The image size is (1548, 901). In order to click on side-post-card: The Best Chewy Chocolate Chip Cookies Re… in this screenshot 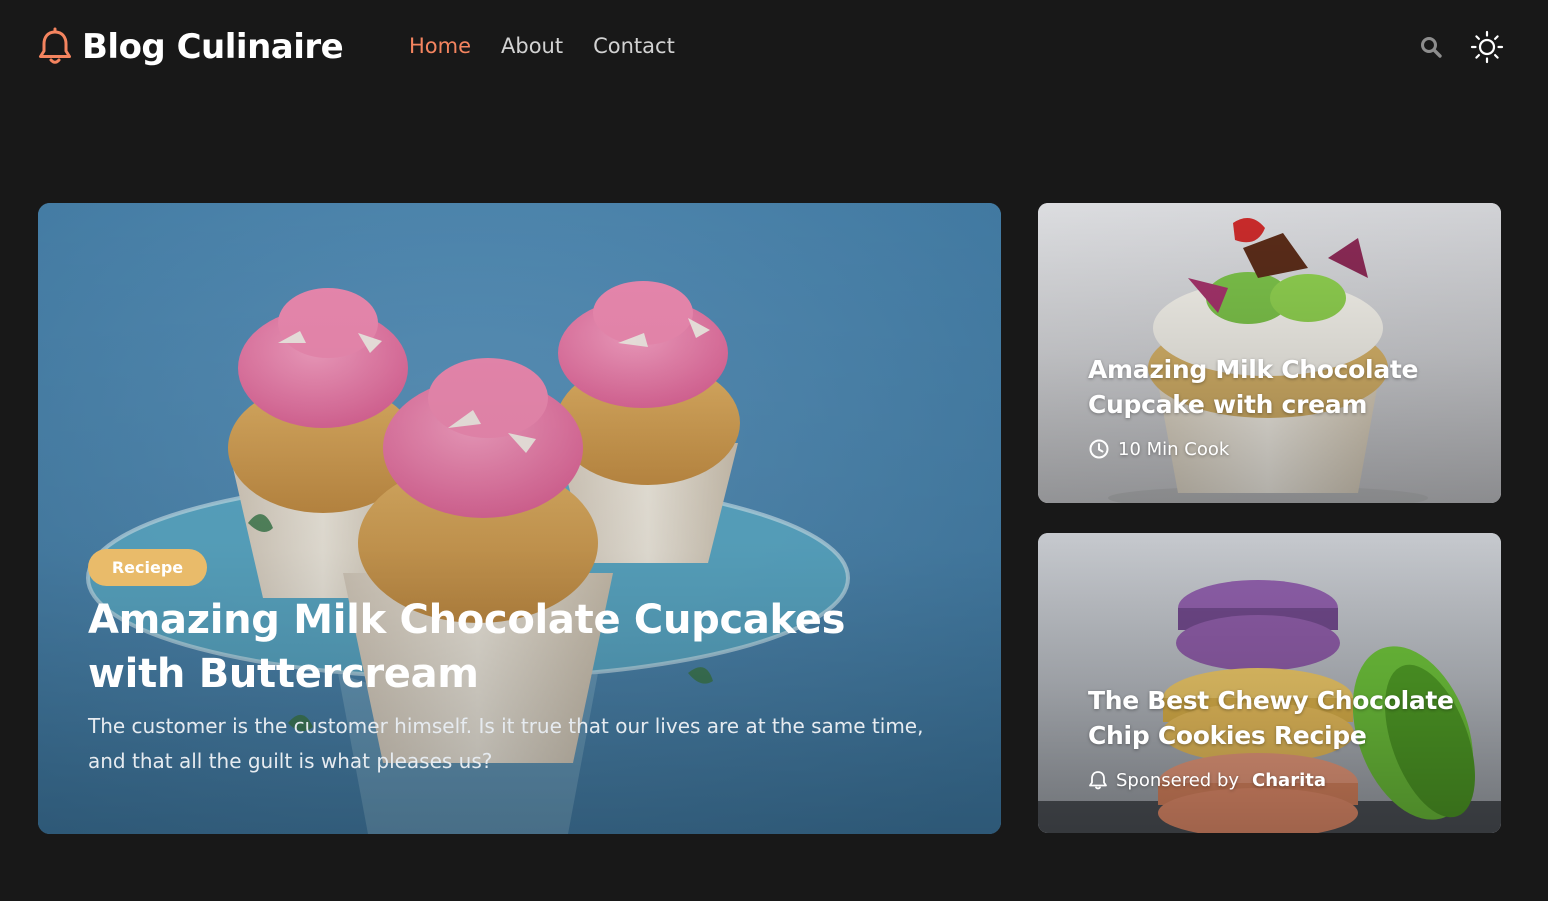, I will do `click(1269, 683)`.